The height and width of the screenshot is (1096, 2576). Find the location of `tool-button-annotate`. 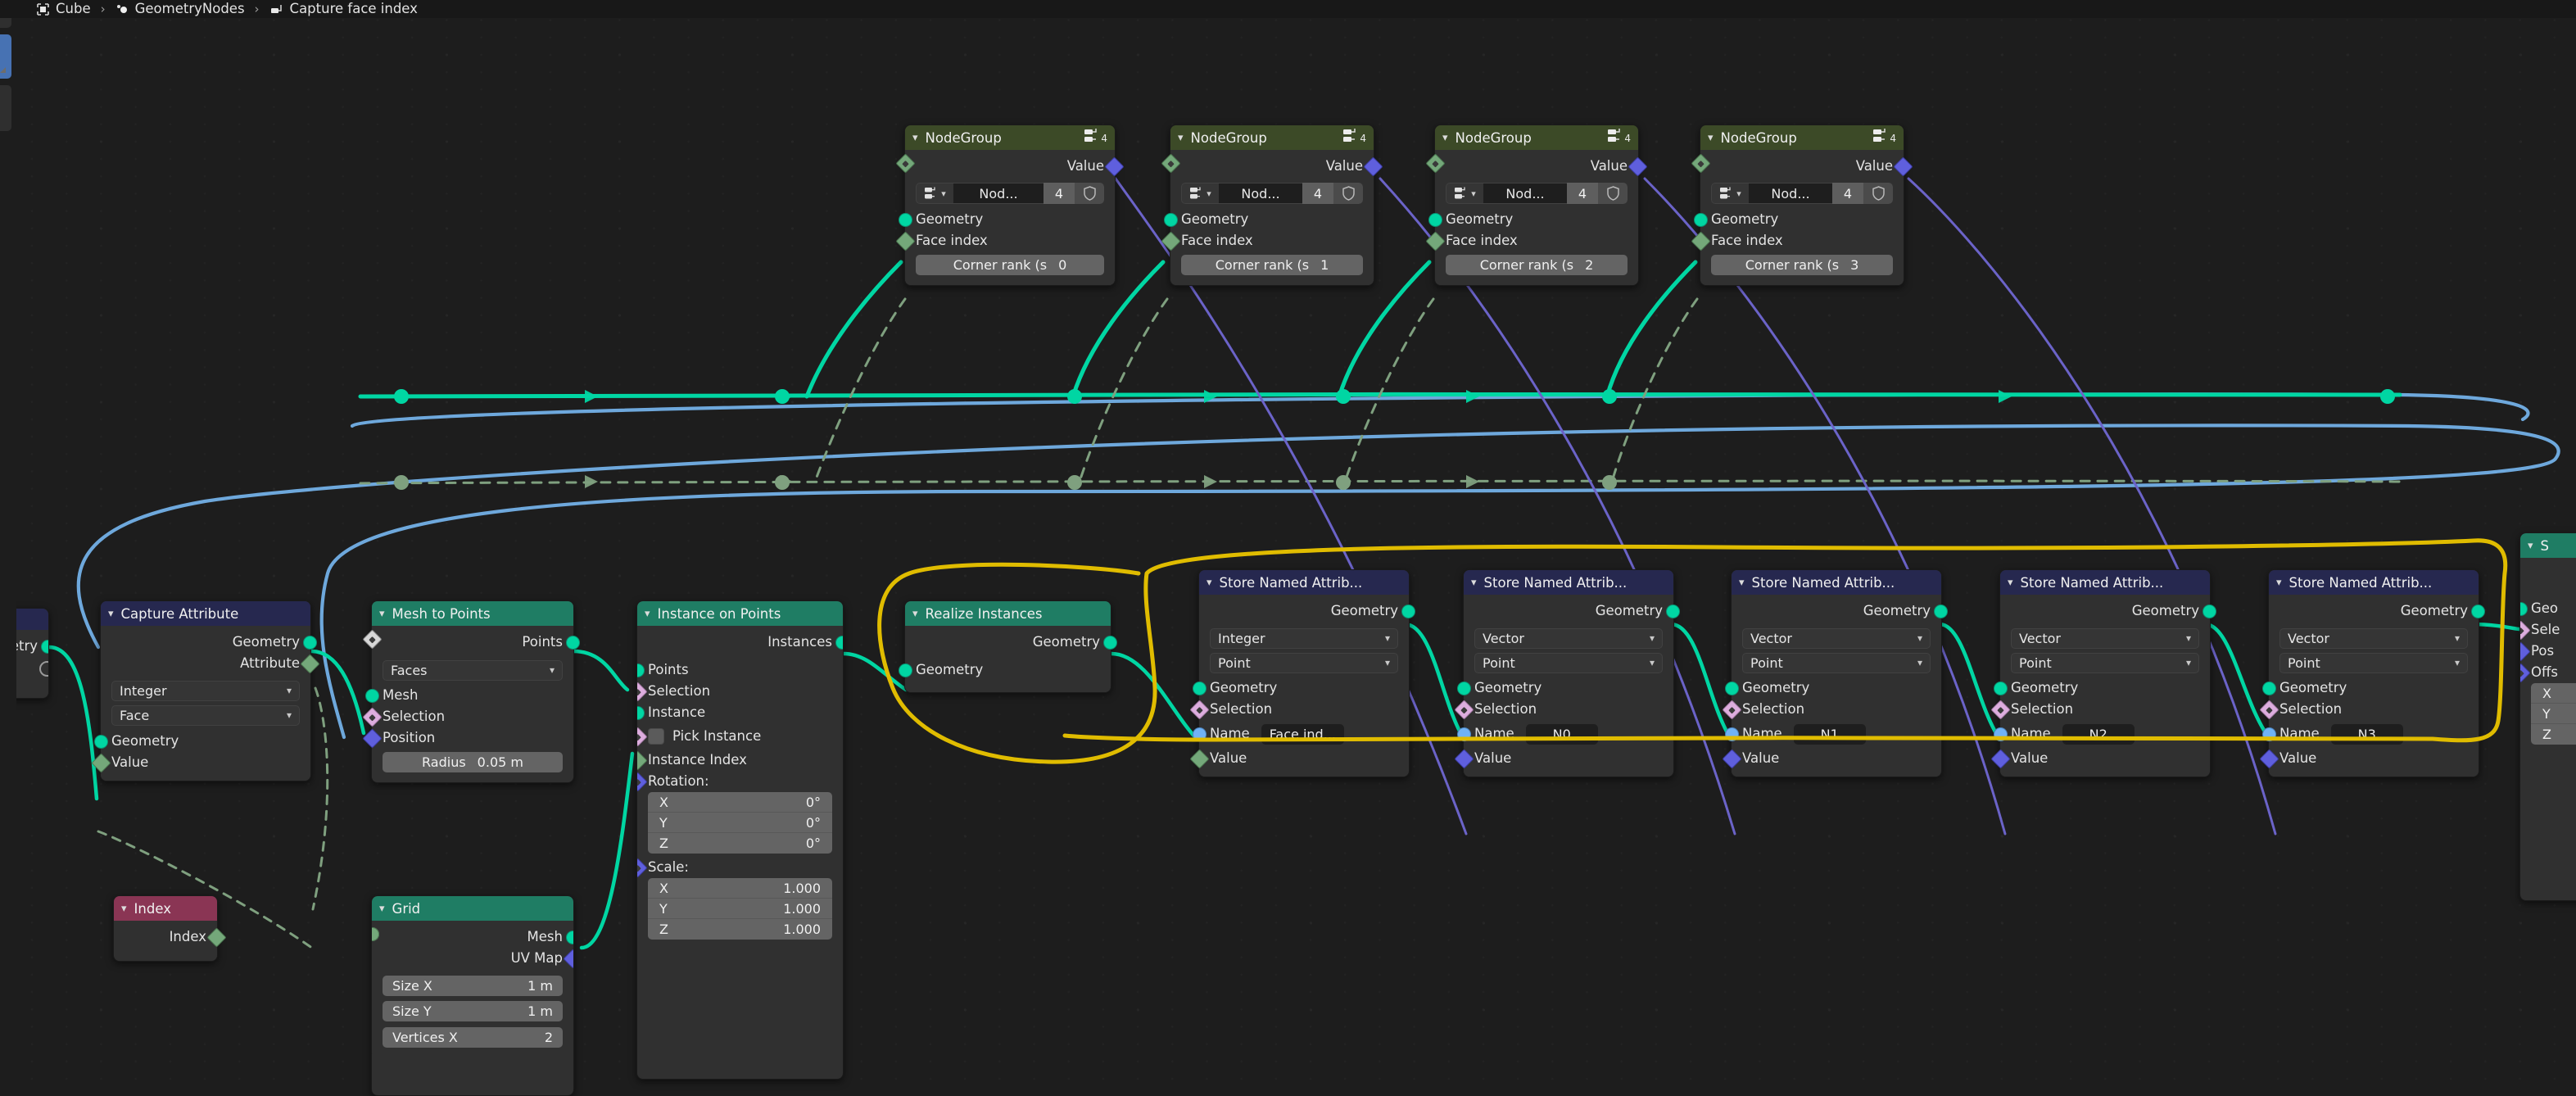

tool-button-annotate is located at coordinates (5, 108).